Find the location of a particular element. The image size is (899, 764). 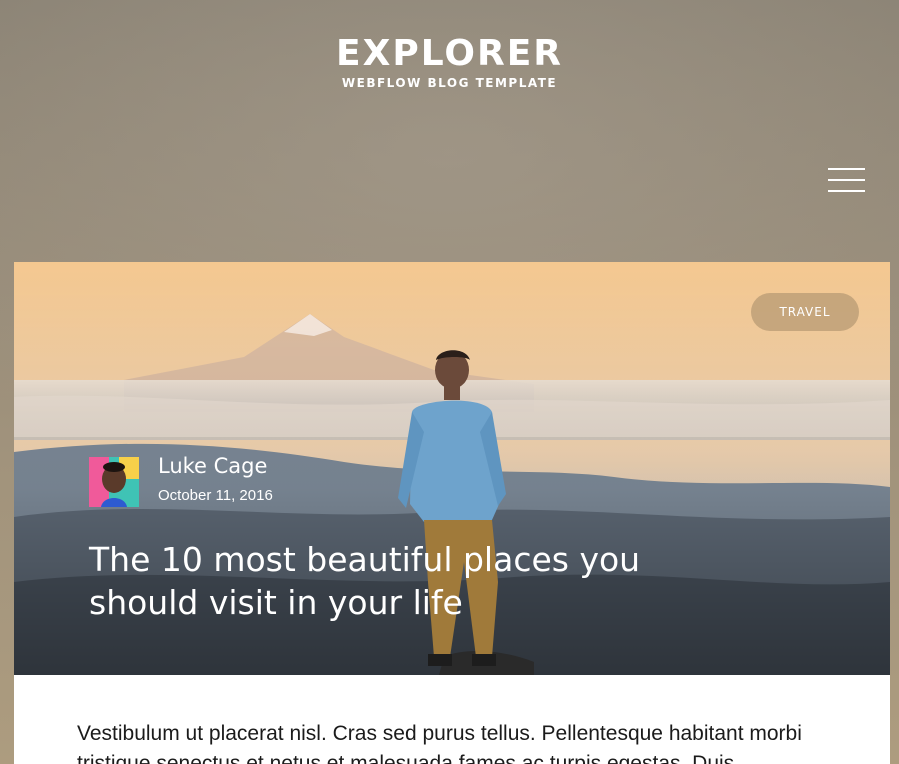

logo-title: EXPLORER is located at coordinates (449, 53).